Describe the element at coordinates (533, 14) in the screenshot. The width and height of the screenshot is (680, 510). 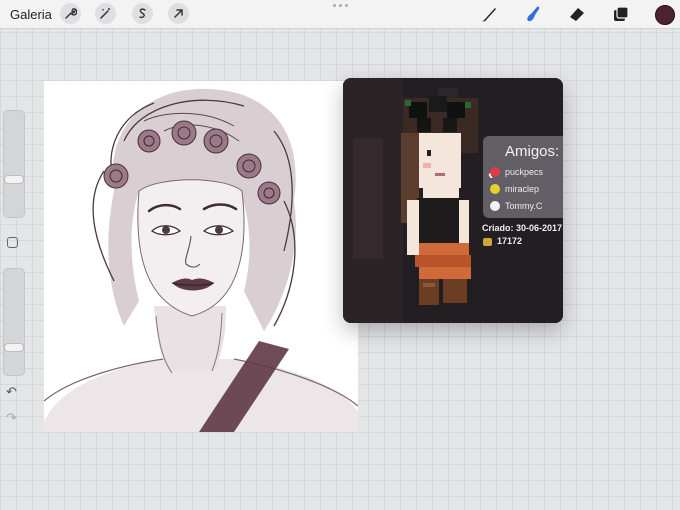
I see `smudge-icon` at that location.